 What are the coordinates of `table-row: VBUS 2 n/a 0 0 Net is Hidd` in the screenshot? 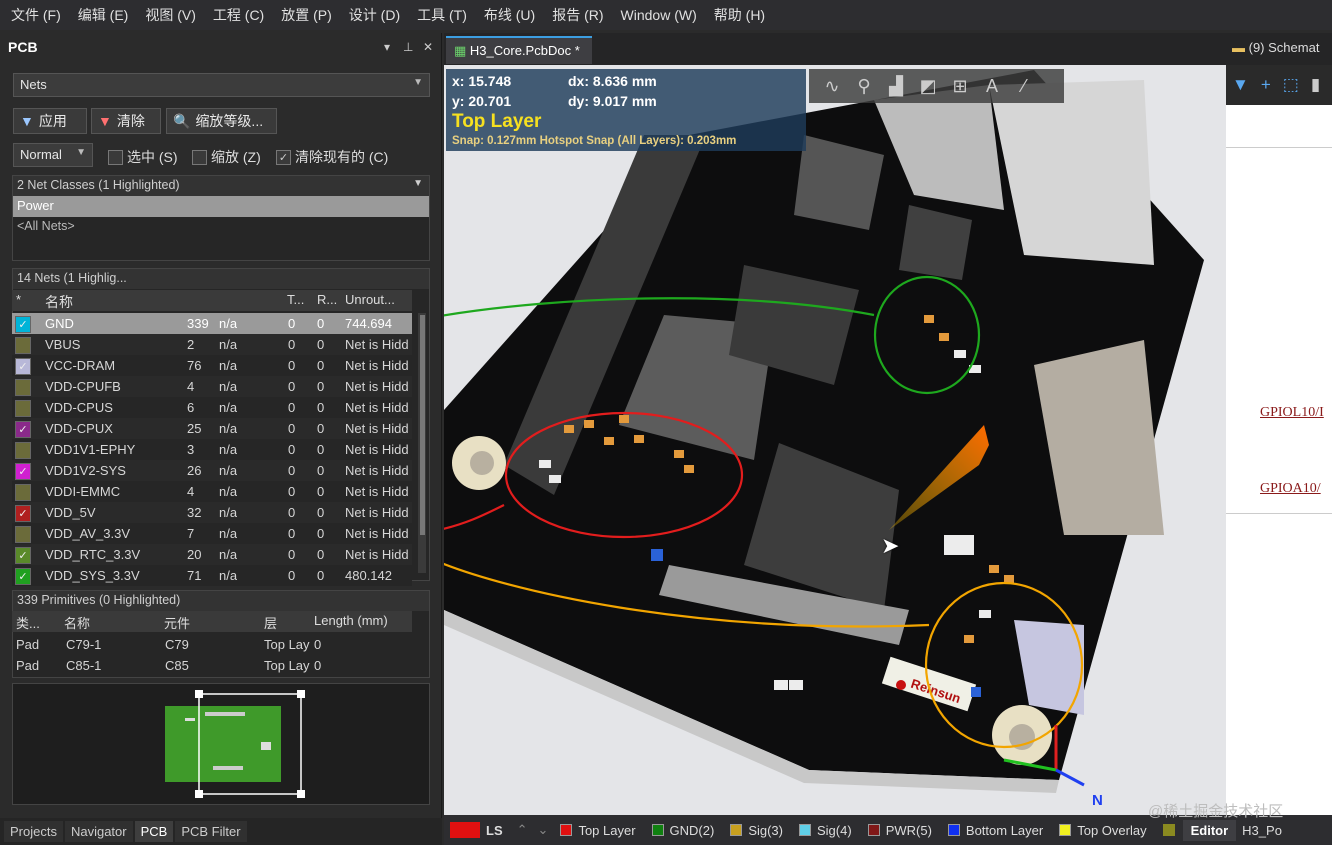 It's located at (212, 344).